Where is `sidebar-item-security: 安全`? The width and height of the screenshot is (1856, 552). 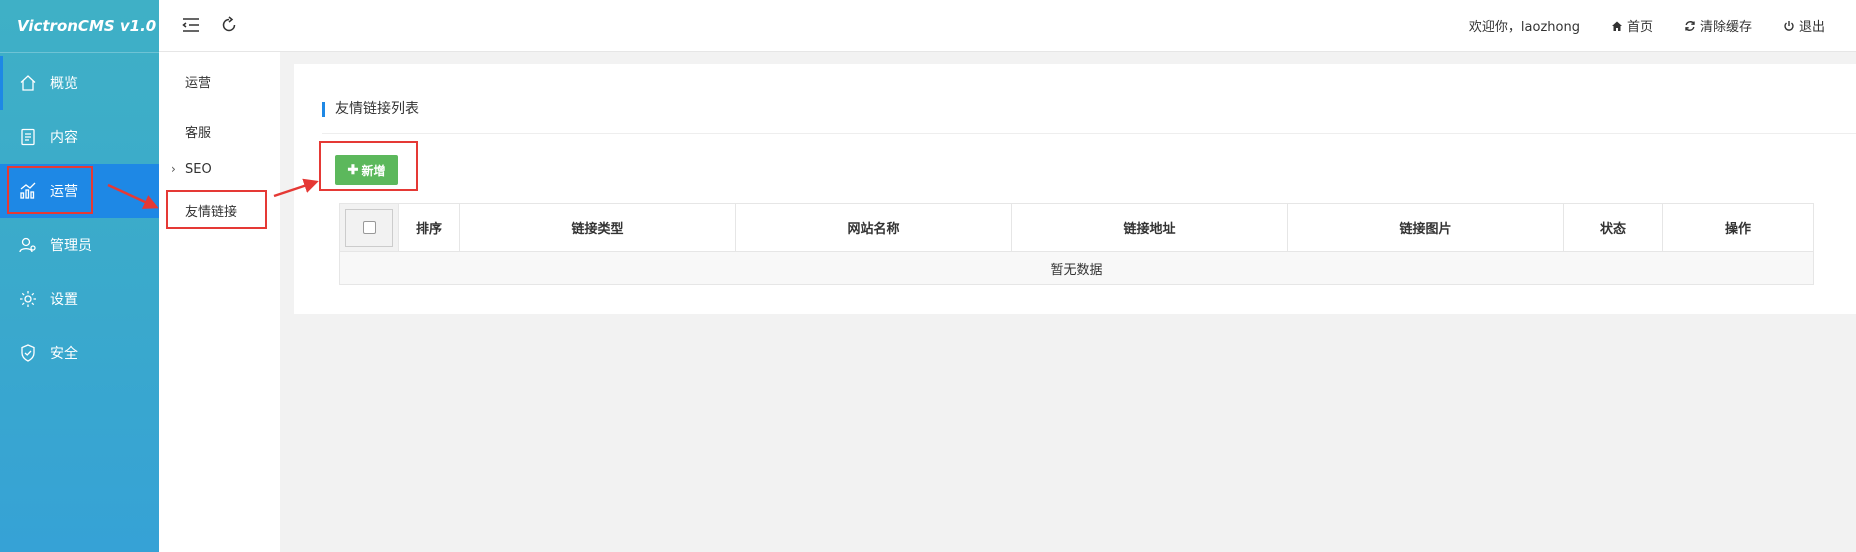
sidebar-item-security: 安全 is located at coordinates (79, 353).